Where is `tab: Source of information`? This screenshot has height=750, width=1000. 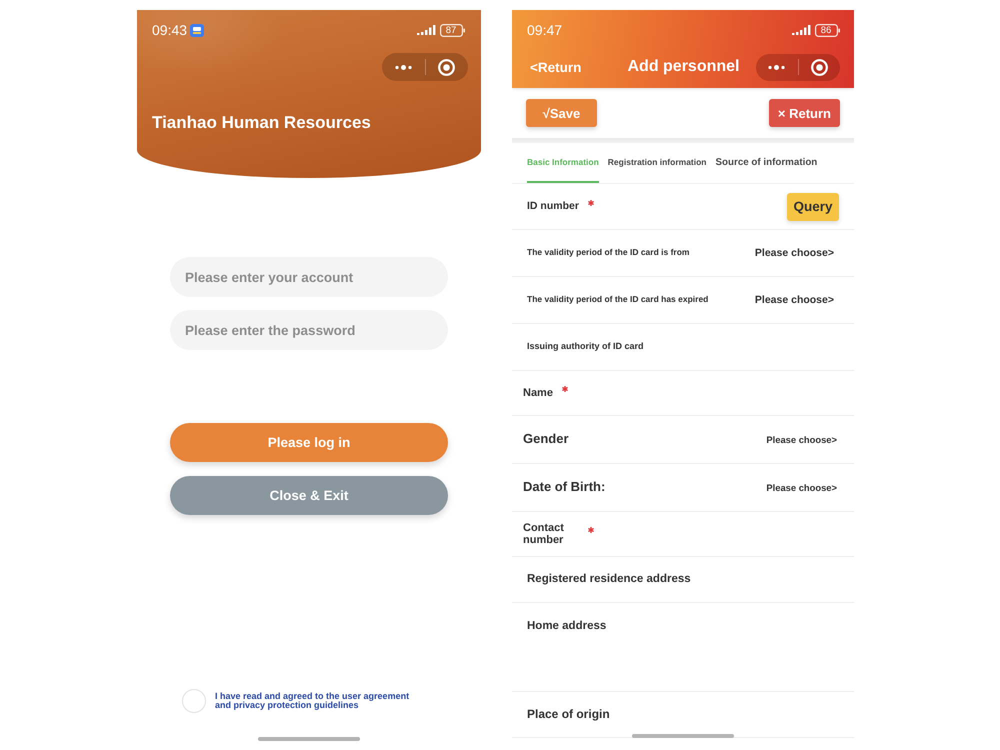 tab: Source of information is located at coordinates (767, 163).